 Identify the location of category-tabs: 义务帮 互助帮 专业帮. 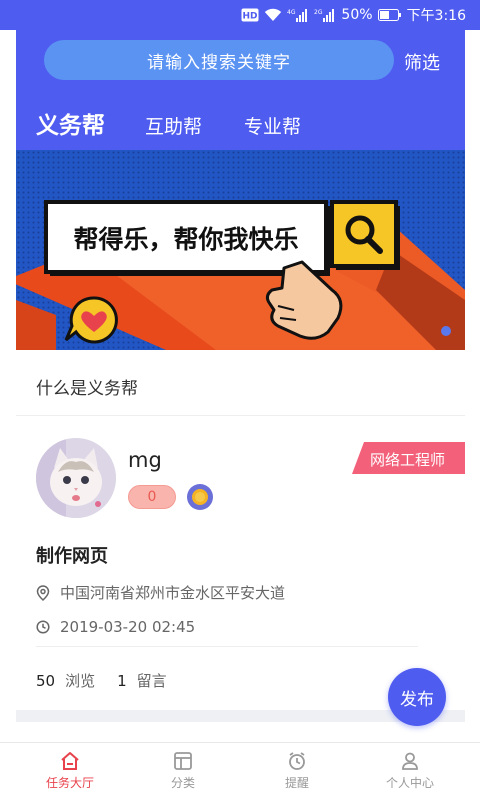
(189, 123).